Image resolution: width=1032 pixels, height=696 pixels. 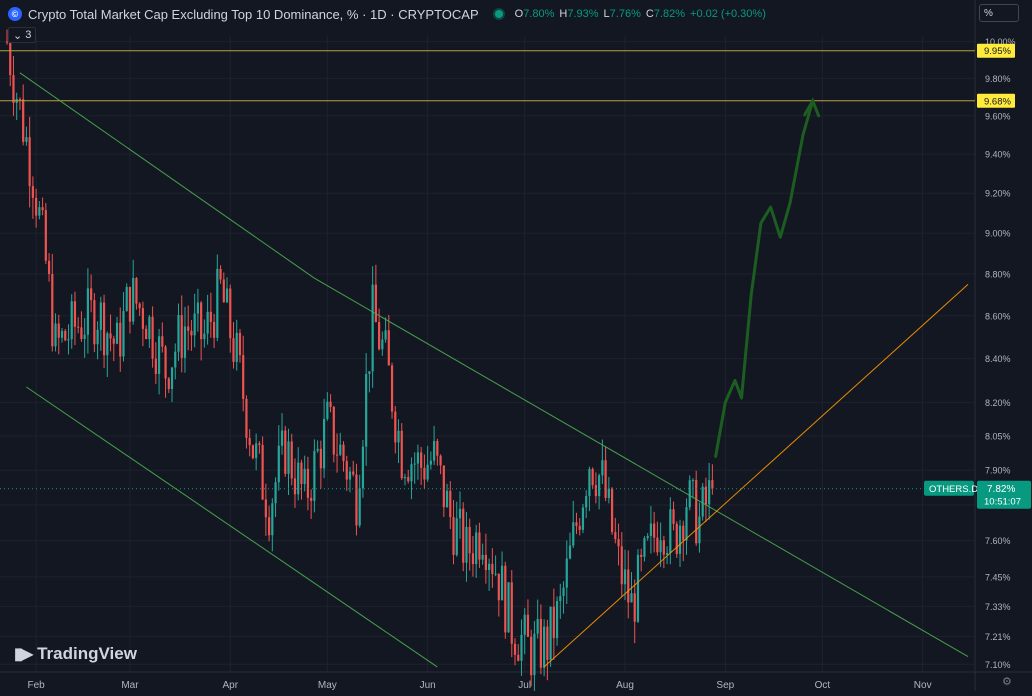 I want to click on y-tick-label: 9.20%, so click(x=998, y=194).